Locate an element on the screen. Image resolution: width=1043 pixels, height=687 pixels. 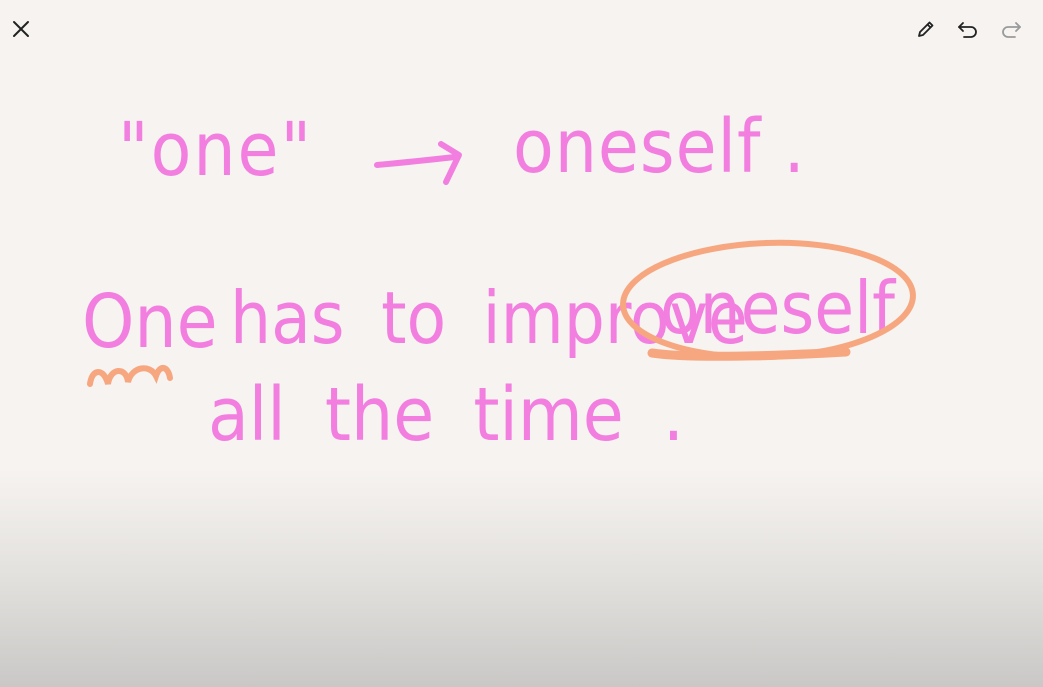
note-line1-right: oneself . is located at coordinates (659, 147).